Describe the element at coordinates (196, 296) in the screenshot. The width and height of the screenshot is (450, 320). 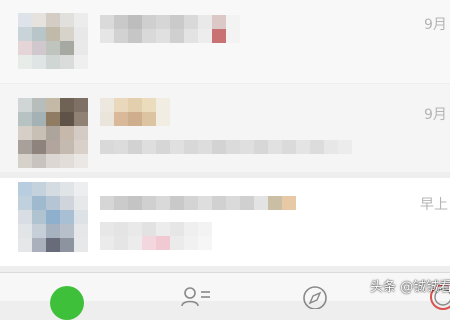
I see `contacts-icon` at that location.